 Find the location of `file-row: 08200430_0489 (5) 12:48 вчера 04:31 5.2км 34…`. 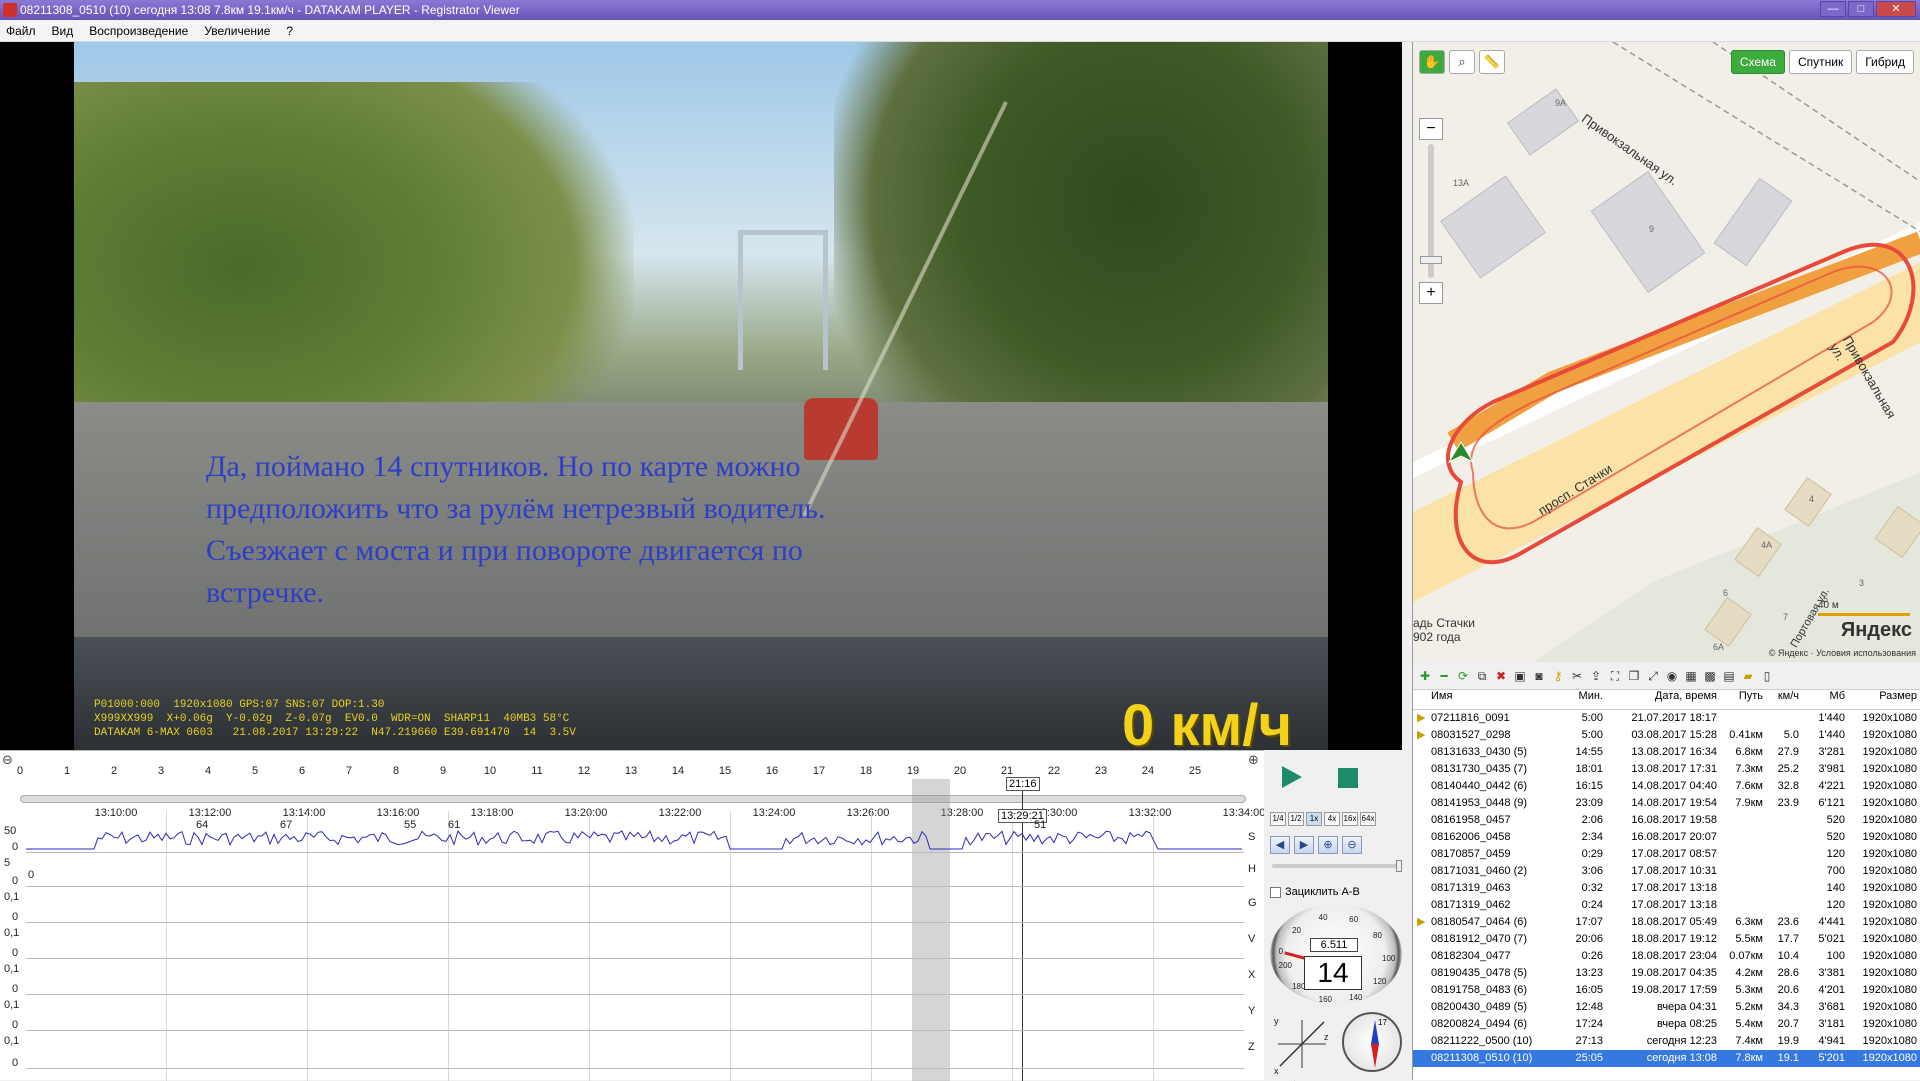

file-row: 08200430_0489 (5) 12:48 вчера 04:31 5.2км 34… is located at coordinates (1666, 1007).